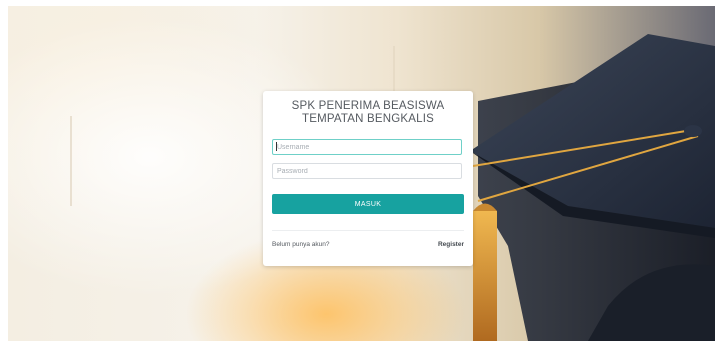 Image resolution: width=718 pixels, height=342 pixels. I want to click on page-title: SPK PENERIMA BEASISWA TEMPATAN BENGKALIS, so click(368, 113).